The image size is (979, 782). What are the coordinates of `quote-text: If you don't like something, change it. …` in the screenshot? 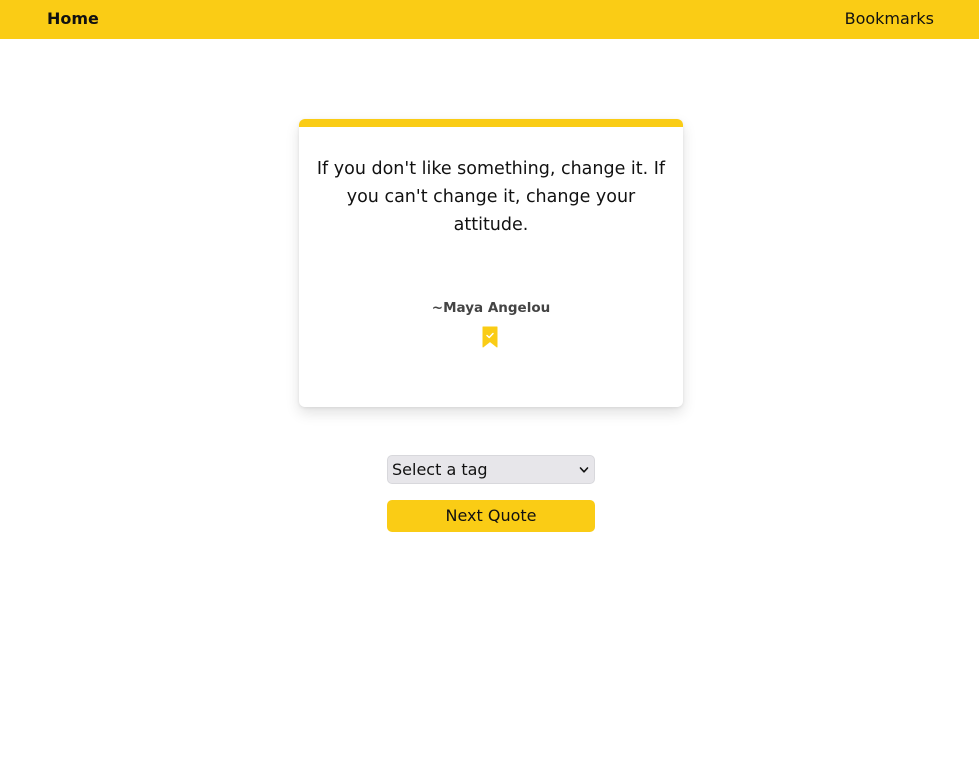 It's located at (491, 197).